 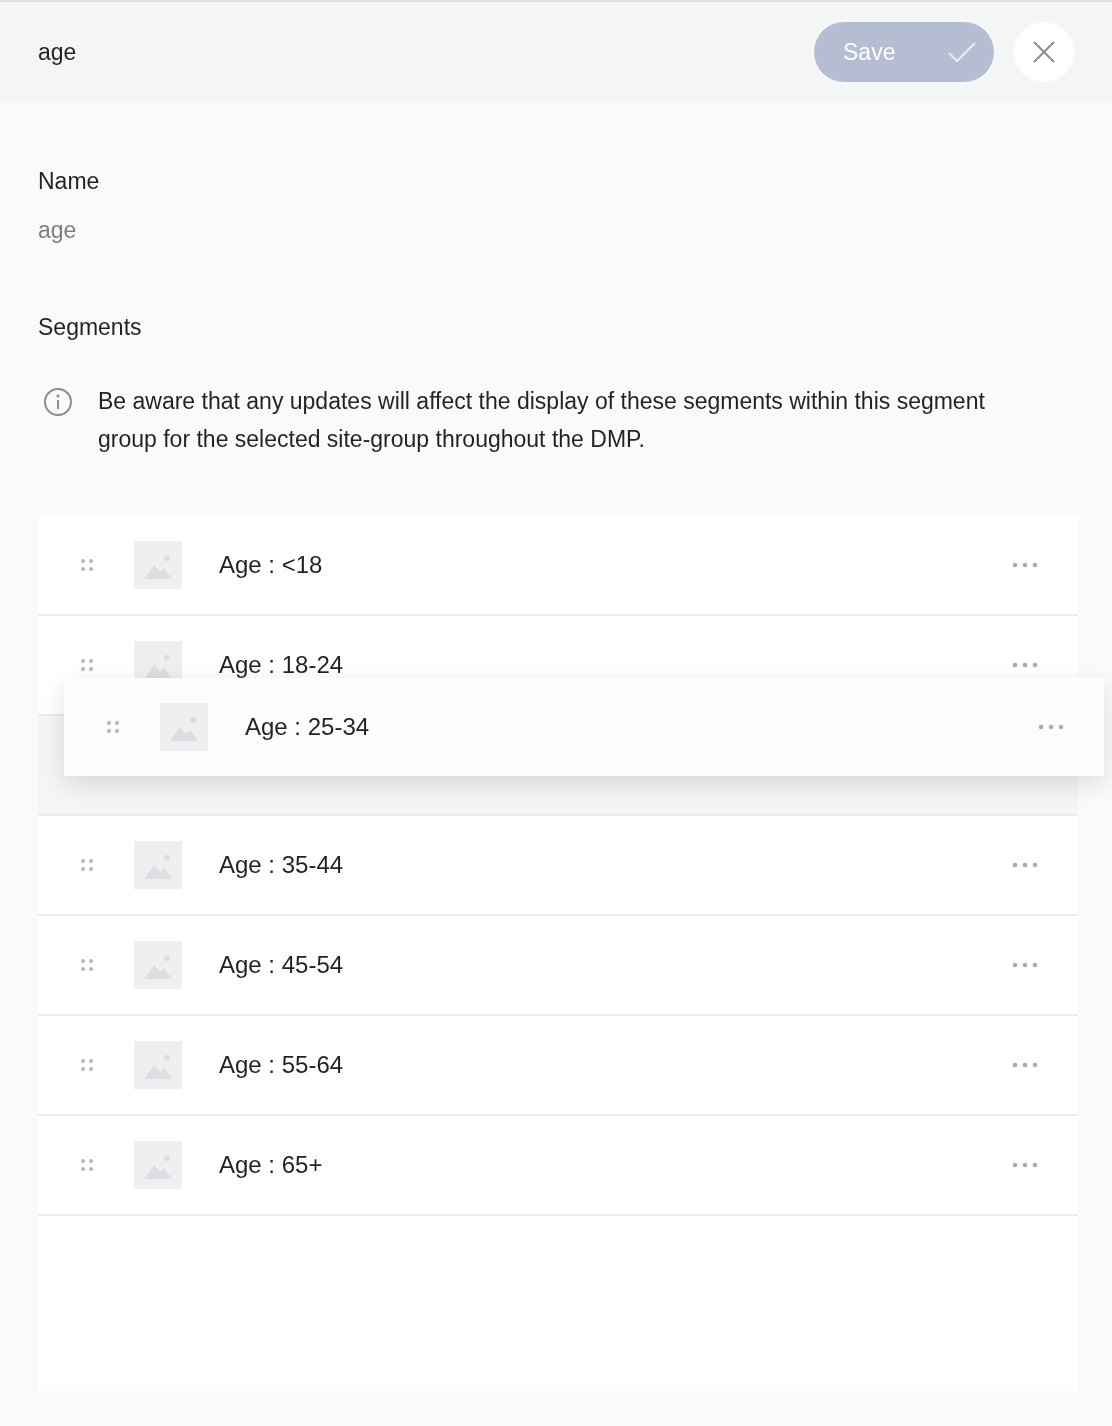 What do you see at coordinates (58, 402) in the screenshot?
I see `info-icon` at bounding box center [58, 402].